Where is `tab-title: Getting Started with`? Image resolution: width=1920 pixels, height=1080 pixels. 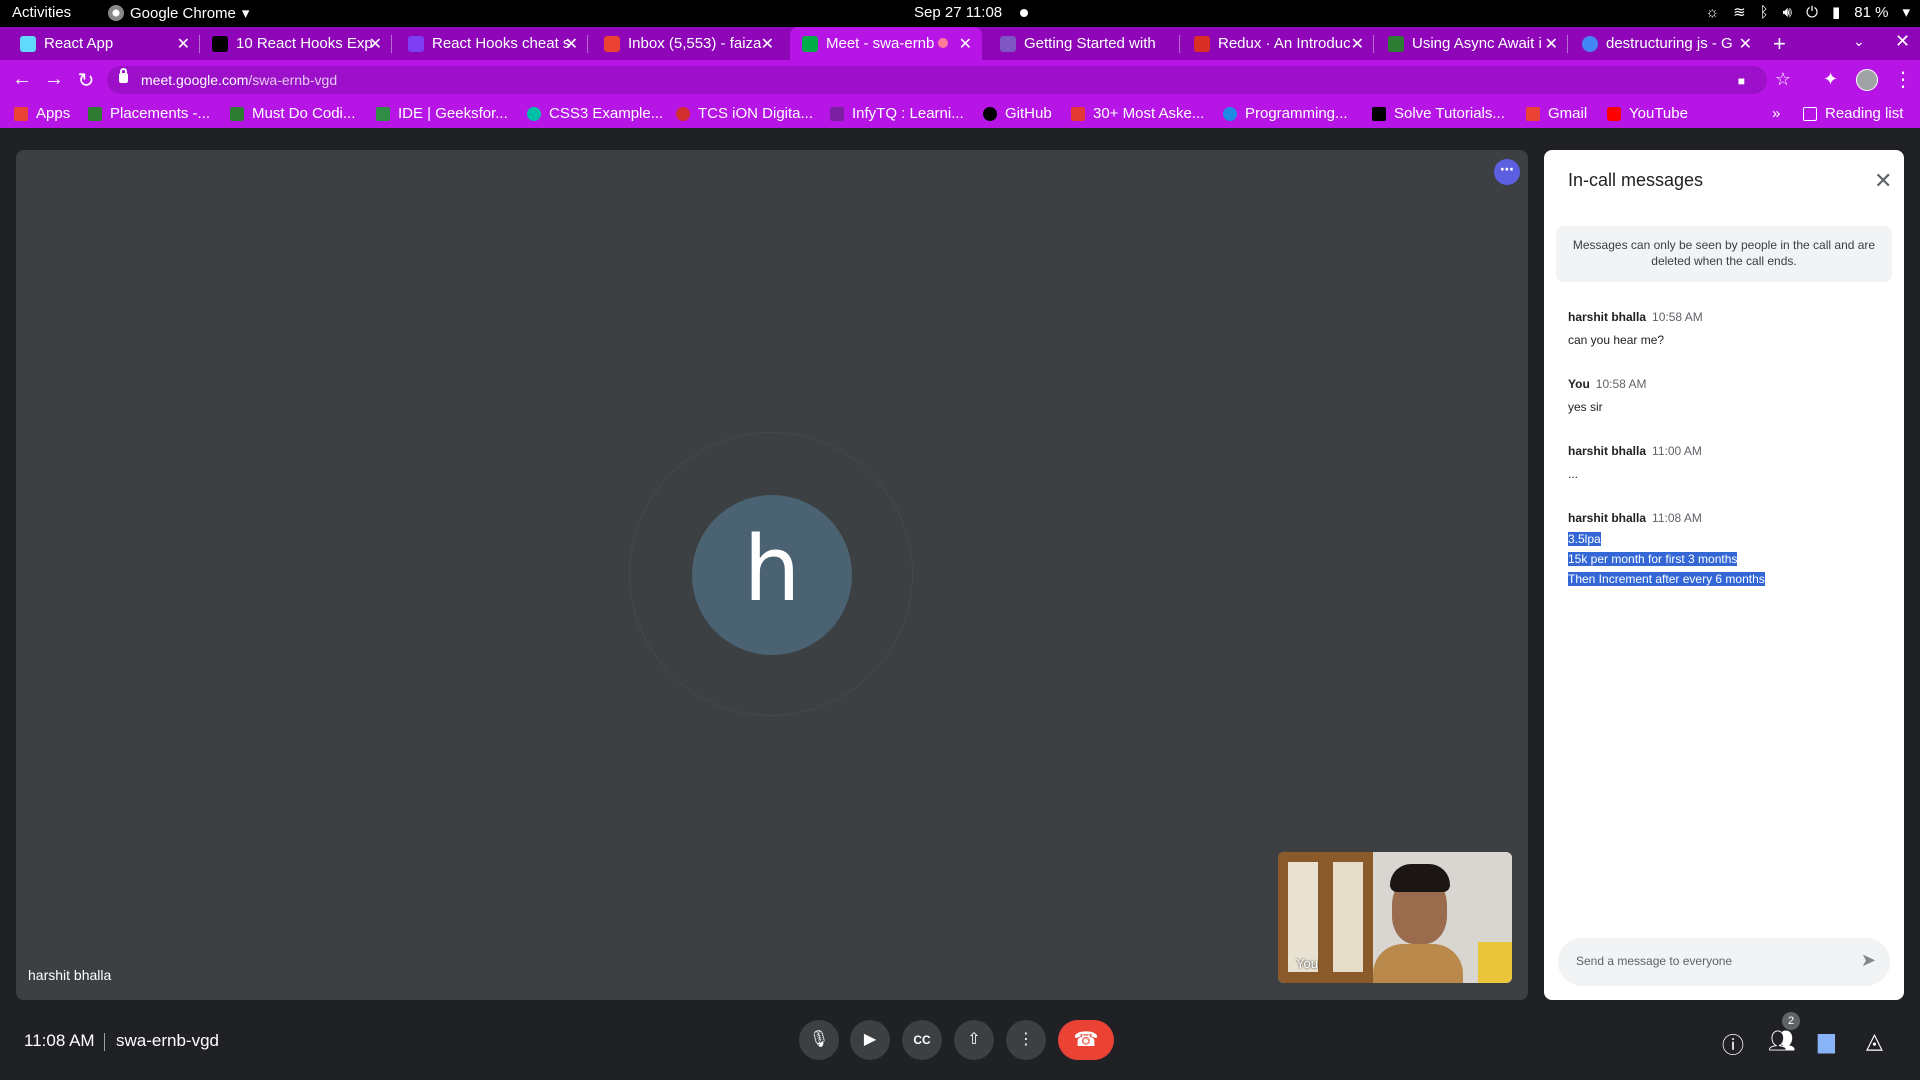
tab-title: Getting Started with is located at coordinates (1090, 43).